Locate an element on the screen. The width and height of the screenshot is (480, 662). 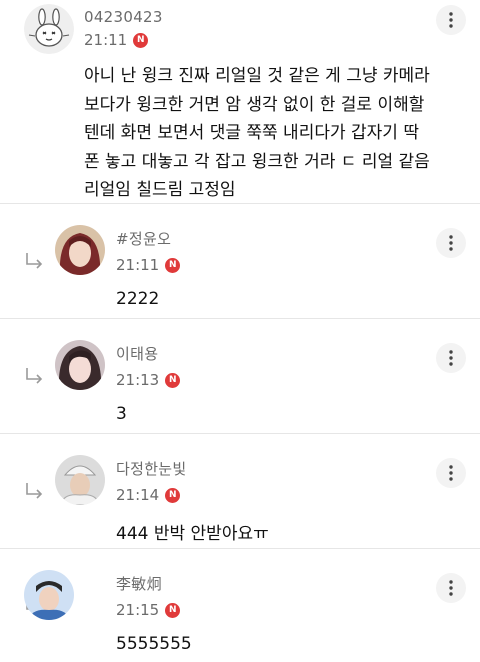
comment-meta: 21:13 N is located at coordinates (148, 380).